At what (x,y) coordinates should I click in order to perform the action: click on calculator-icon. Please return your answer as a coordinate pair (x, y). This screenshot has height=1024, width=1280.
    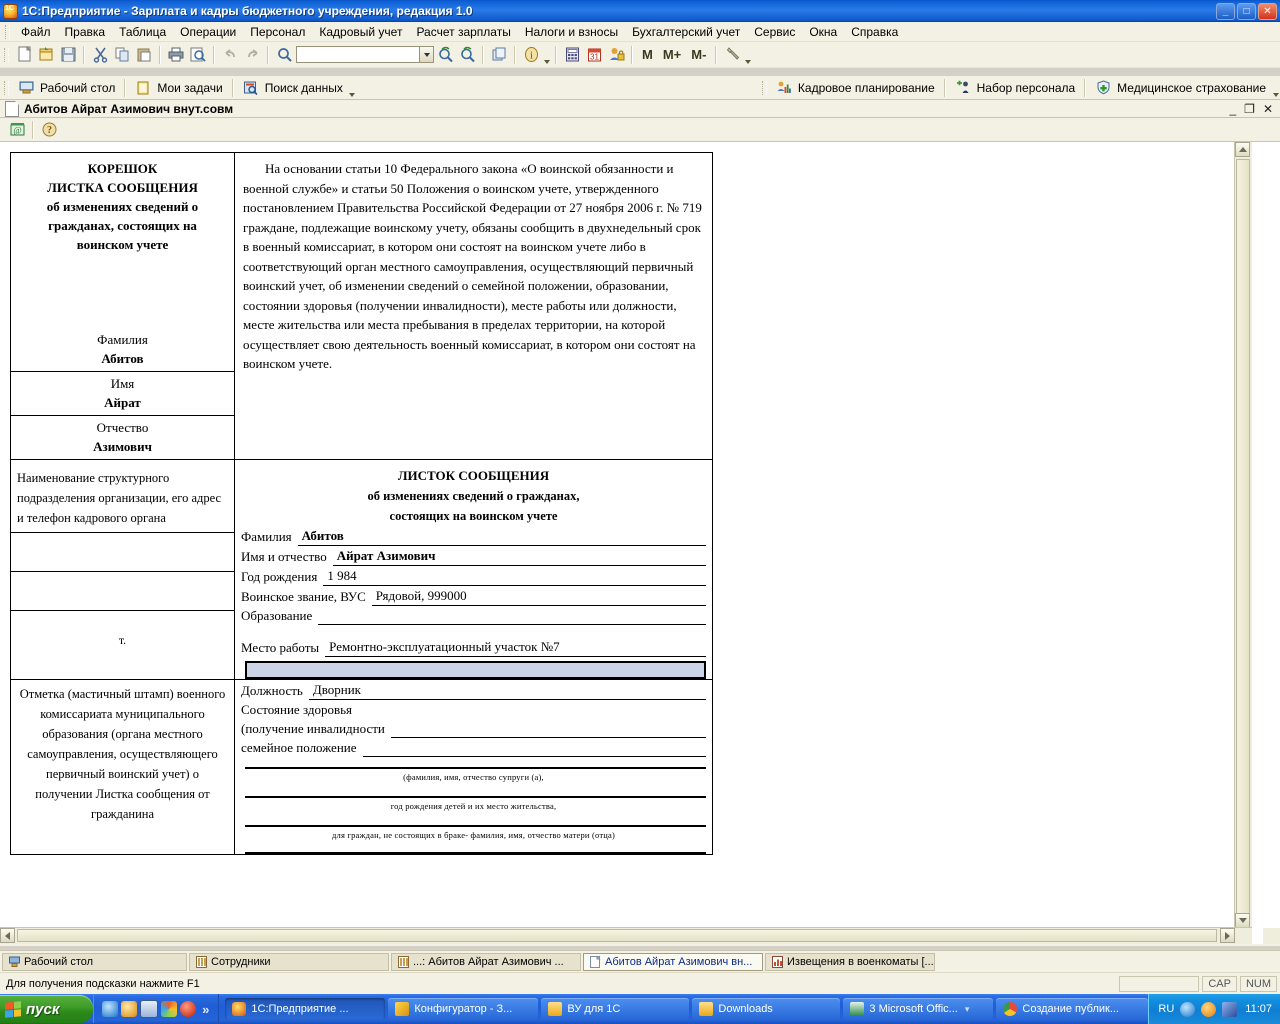
    Looking at the image, I should click on (572, 55).